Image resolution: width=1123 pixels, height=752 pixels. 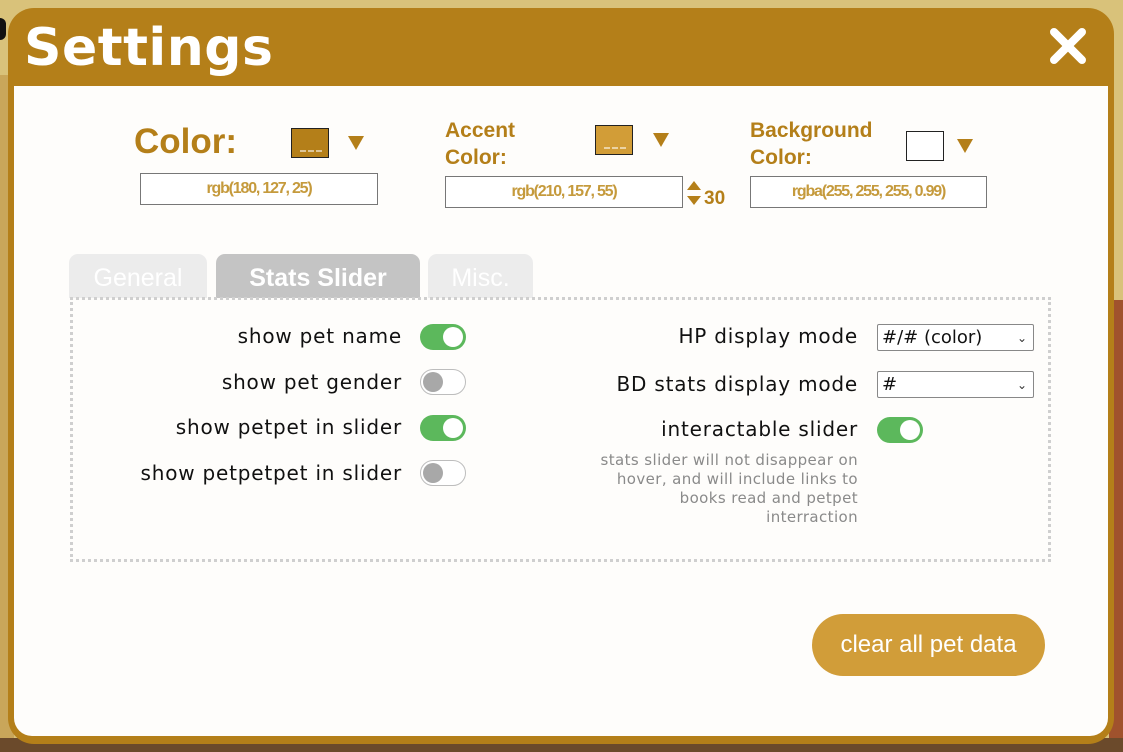 I want to click on hp-display-mode-select: #/# (color) ⌄, so click(x=955, y=337).